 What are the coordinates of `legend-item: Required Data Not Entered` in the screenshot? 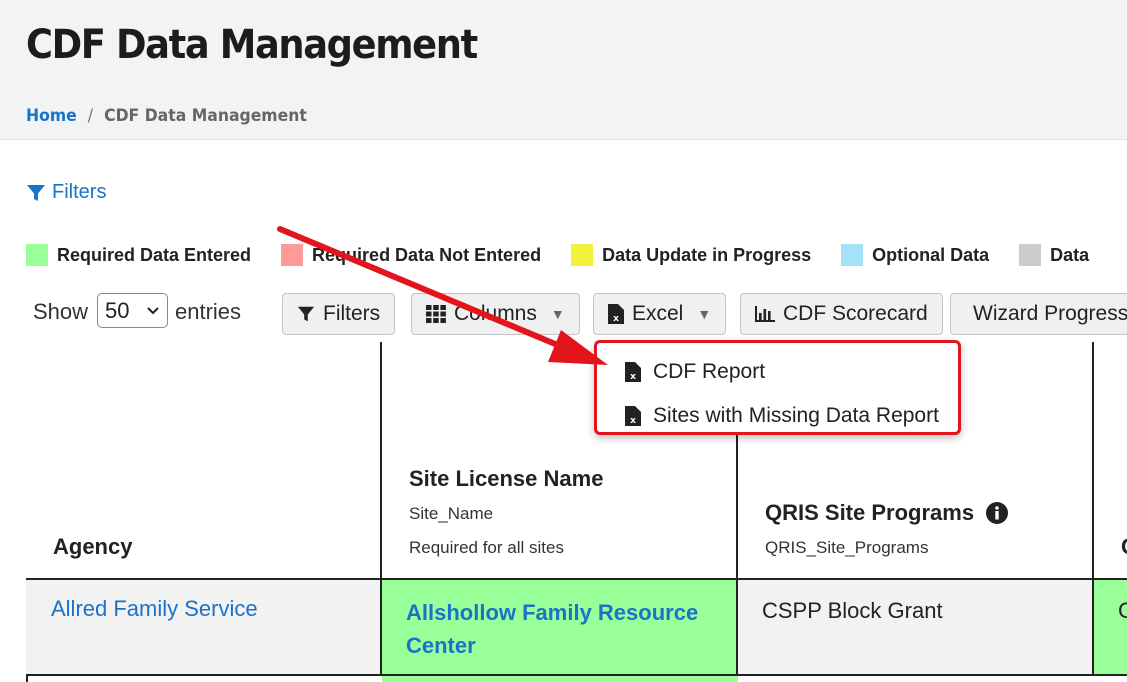 It's located at (411, 255).